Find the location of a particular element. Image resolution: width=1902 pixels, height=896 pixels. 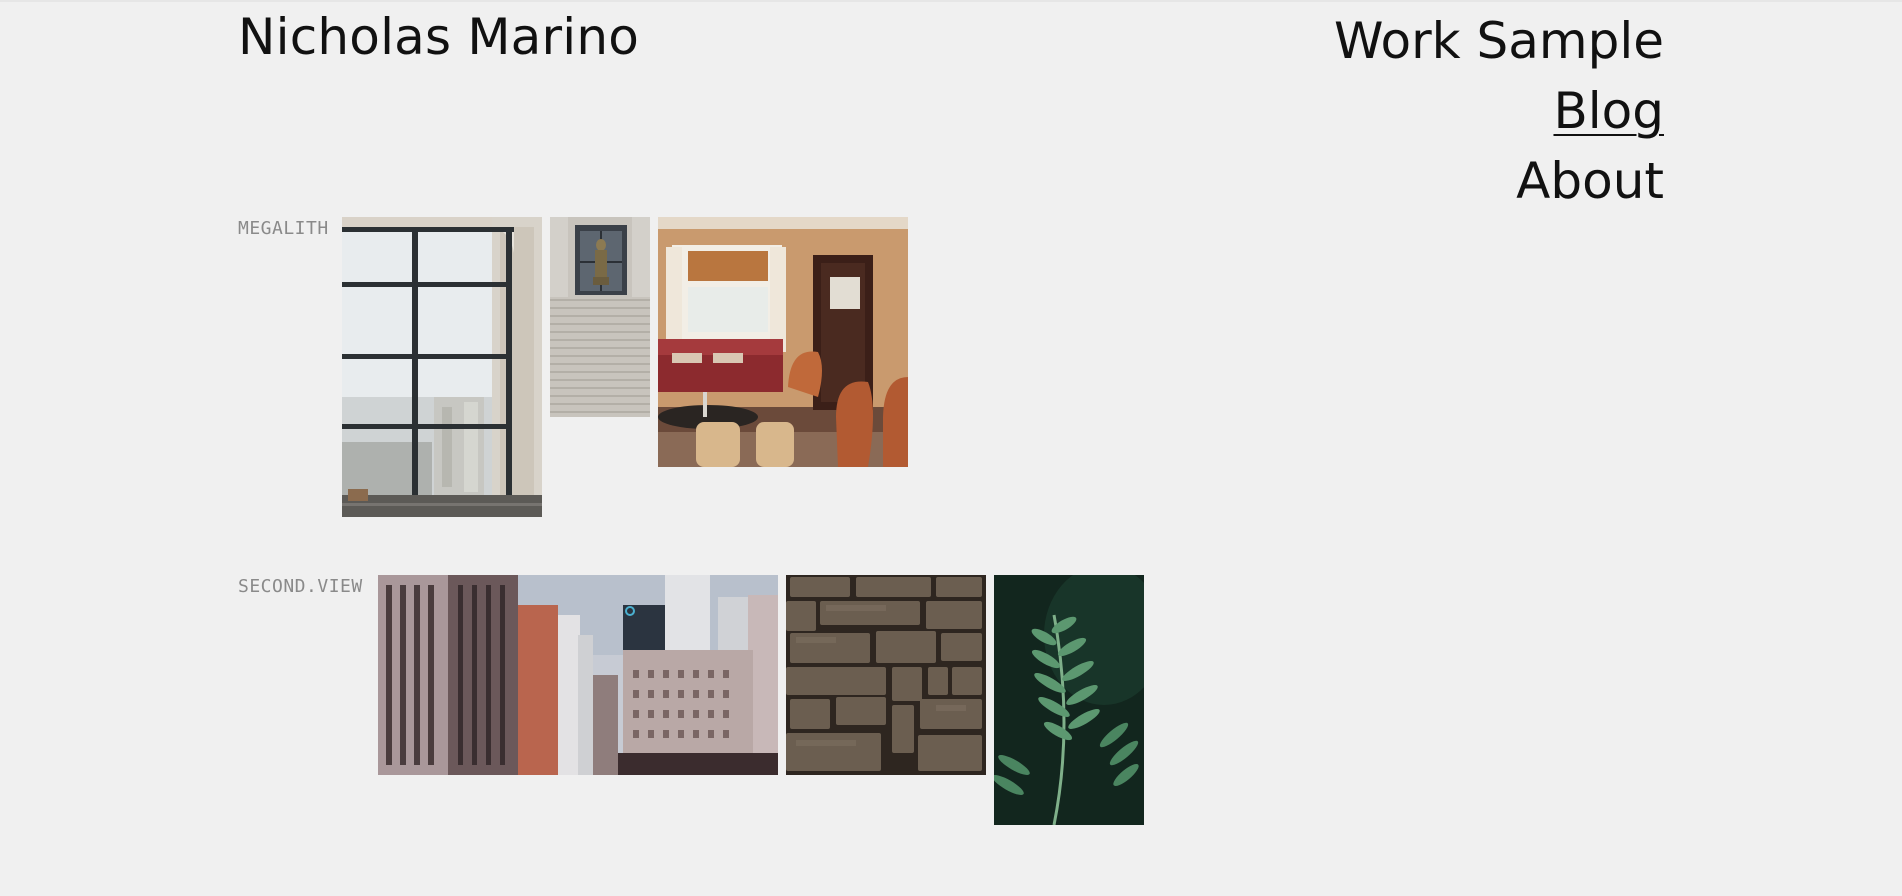

site-title: Nicholas Marino is located at coordinates (438, 37).